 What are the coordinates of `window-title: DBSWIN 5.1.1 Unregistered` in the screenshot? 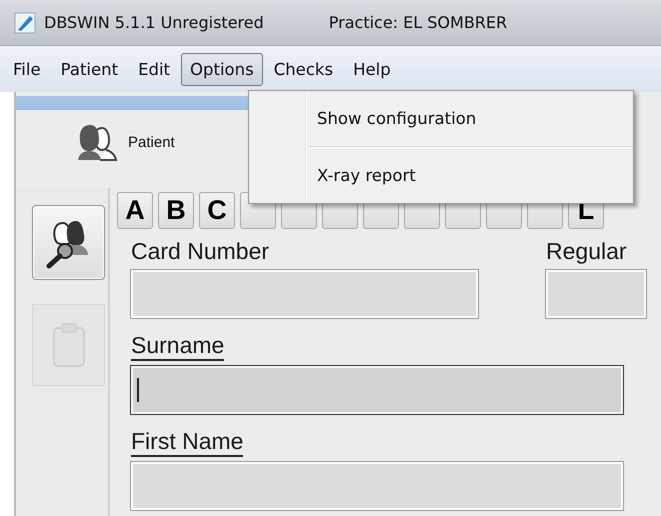 It's located at (154, 22).